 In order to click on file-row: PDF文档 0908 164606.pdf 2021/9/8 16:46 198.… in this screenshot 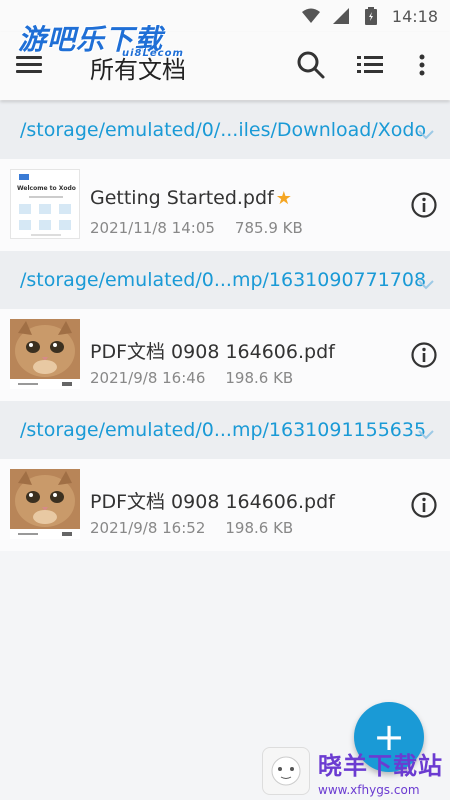, I will do `click(225, 355)`.